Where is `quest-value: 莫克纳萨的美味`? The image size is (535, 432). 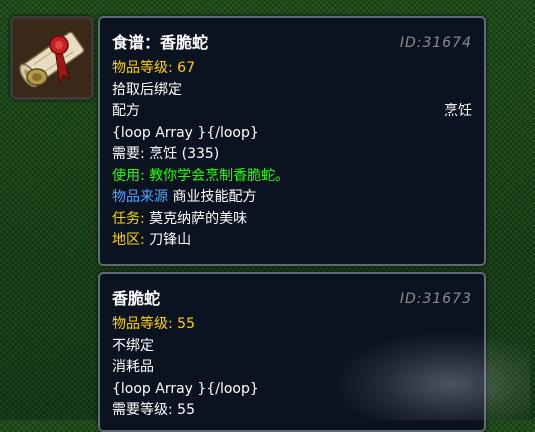 quest-value: 莫克纳萨的美味 is located at coordinates (198, 219).